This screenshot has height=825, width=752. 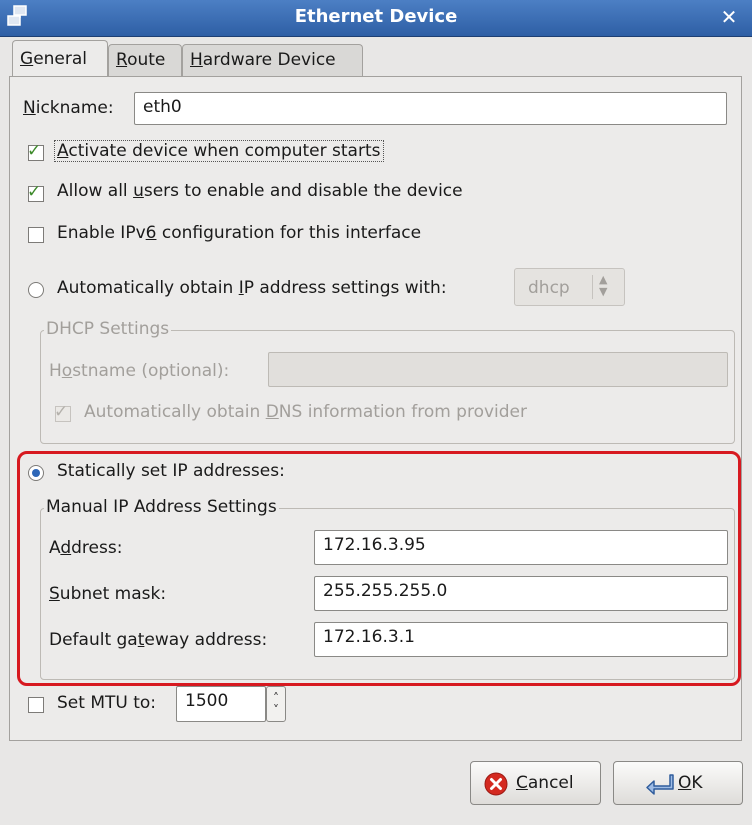 I want to click on tab-route-mnemonic: R, so click(x=122, y=60).